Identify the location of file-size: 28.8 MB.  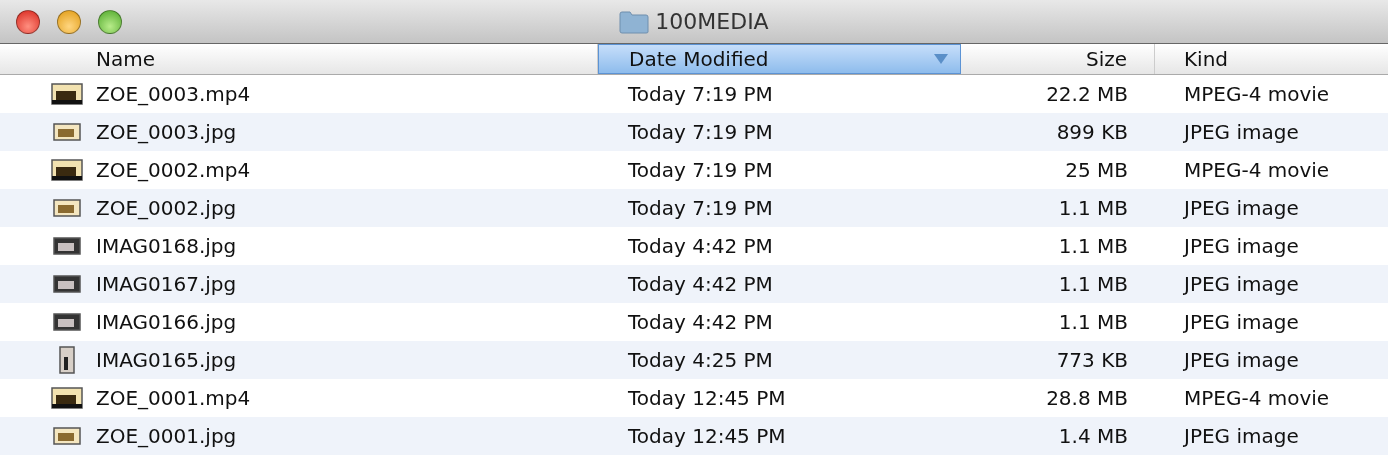
(1087, 398).